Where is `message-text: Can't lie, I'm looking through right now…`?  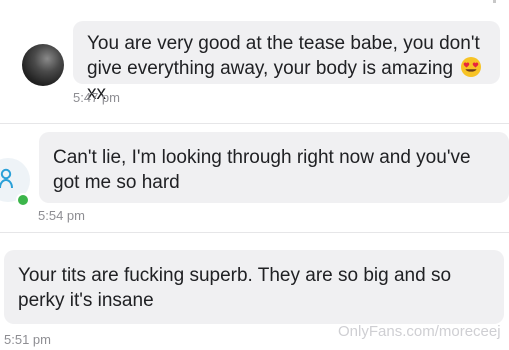
message-text: Can't lie, I'm looking through right now… is located at coordinates (262, 170).